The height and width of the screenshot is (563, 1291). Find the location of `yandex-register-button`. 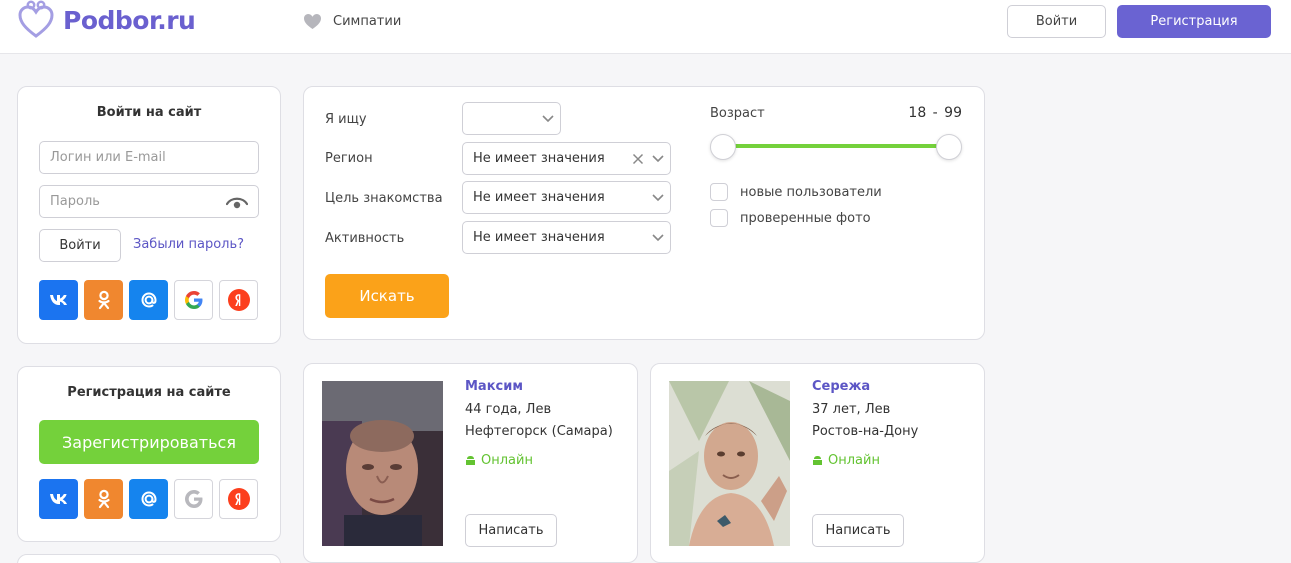

yandex-register-button is located at coordinates (238, 499).